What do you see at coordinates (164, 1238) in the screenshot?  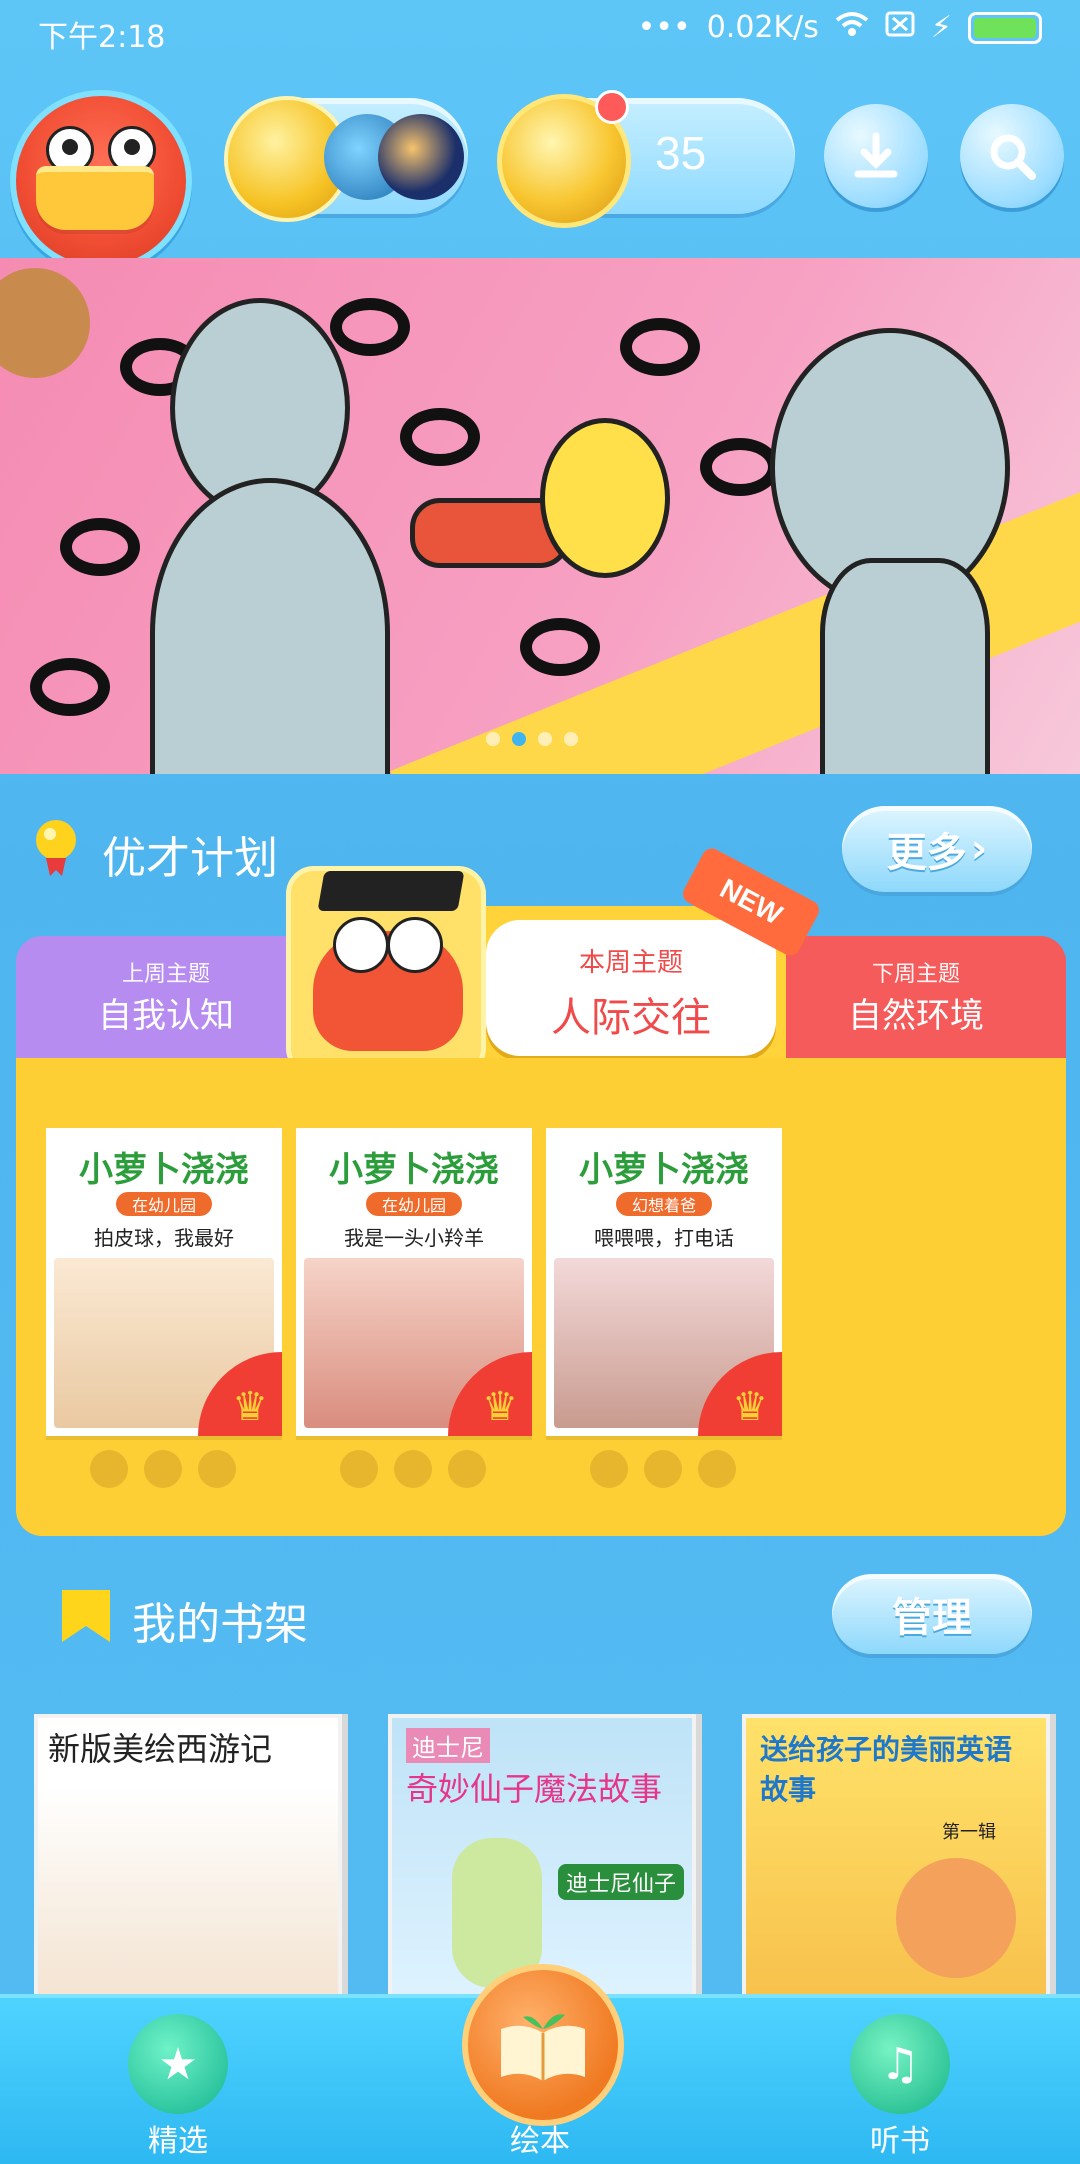 I see `book-title: 拍皮球，我最好` at bounding box center [164, 1238].